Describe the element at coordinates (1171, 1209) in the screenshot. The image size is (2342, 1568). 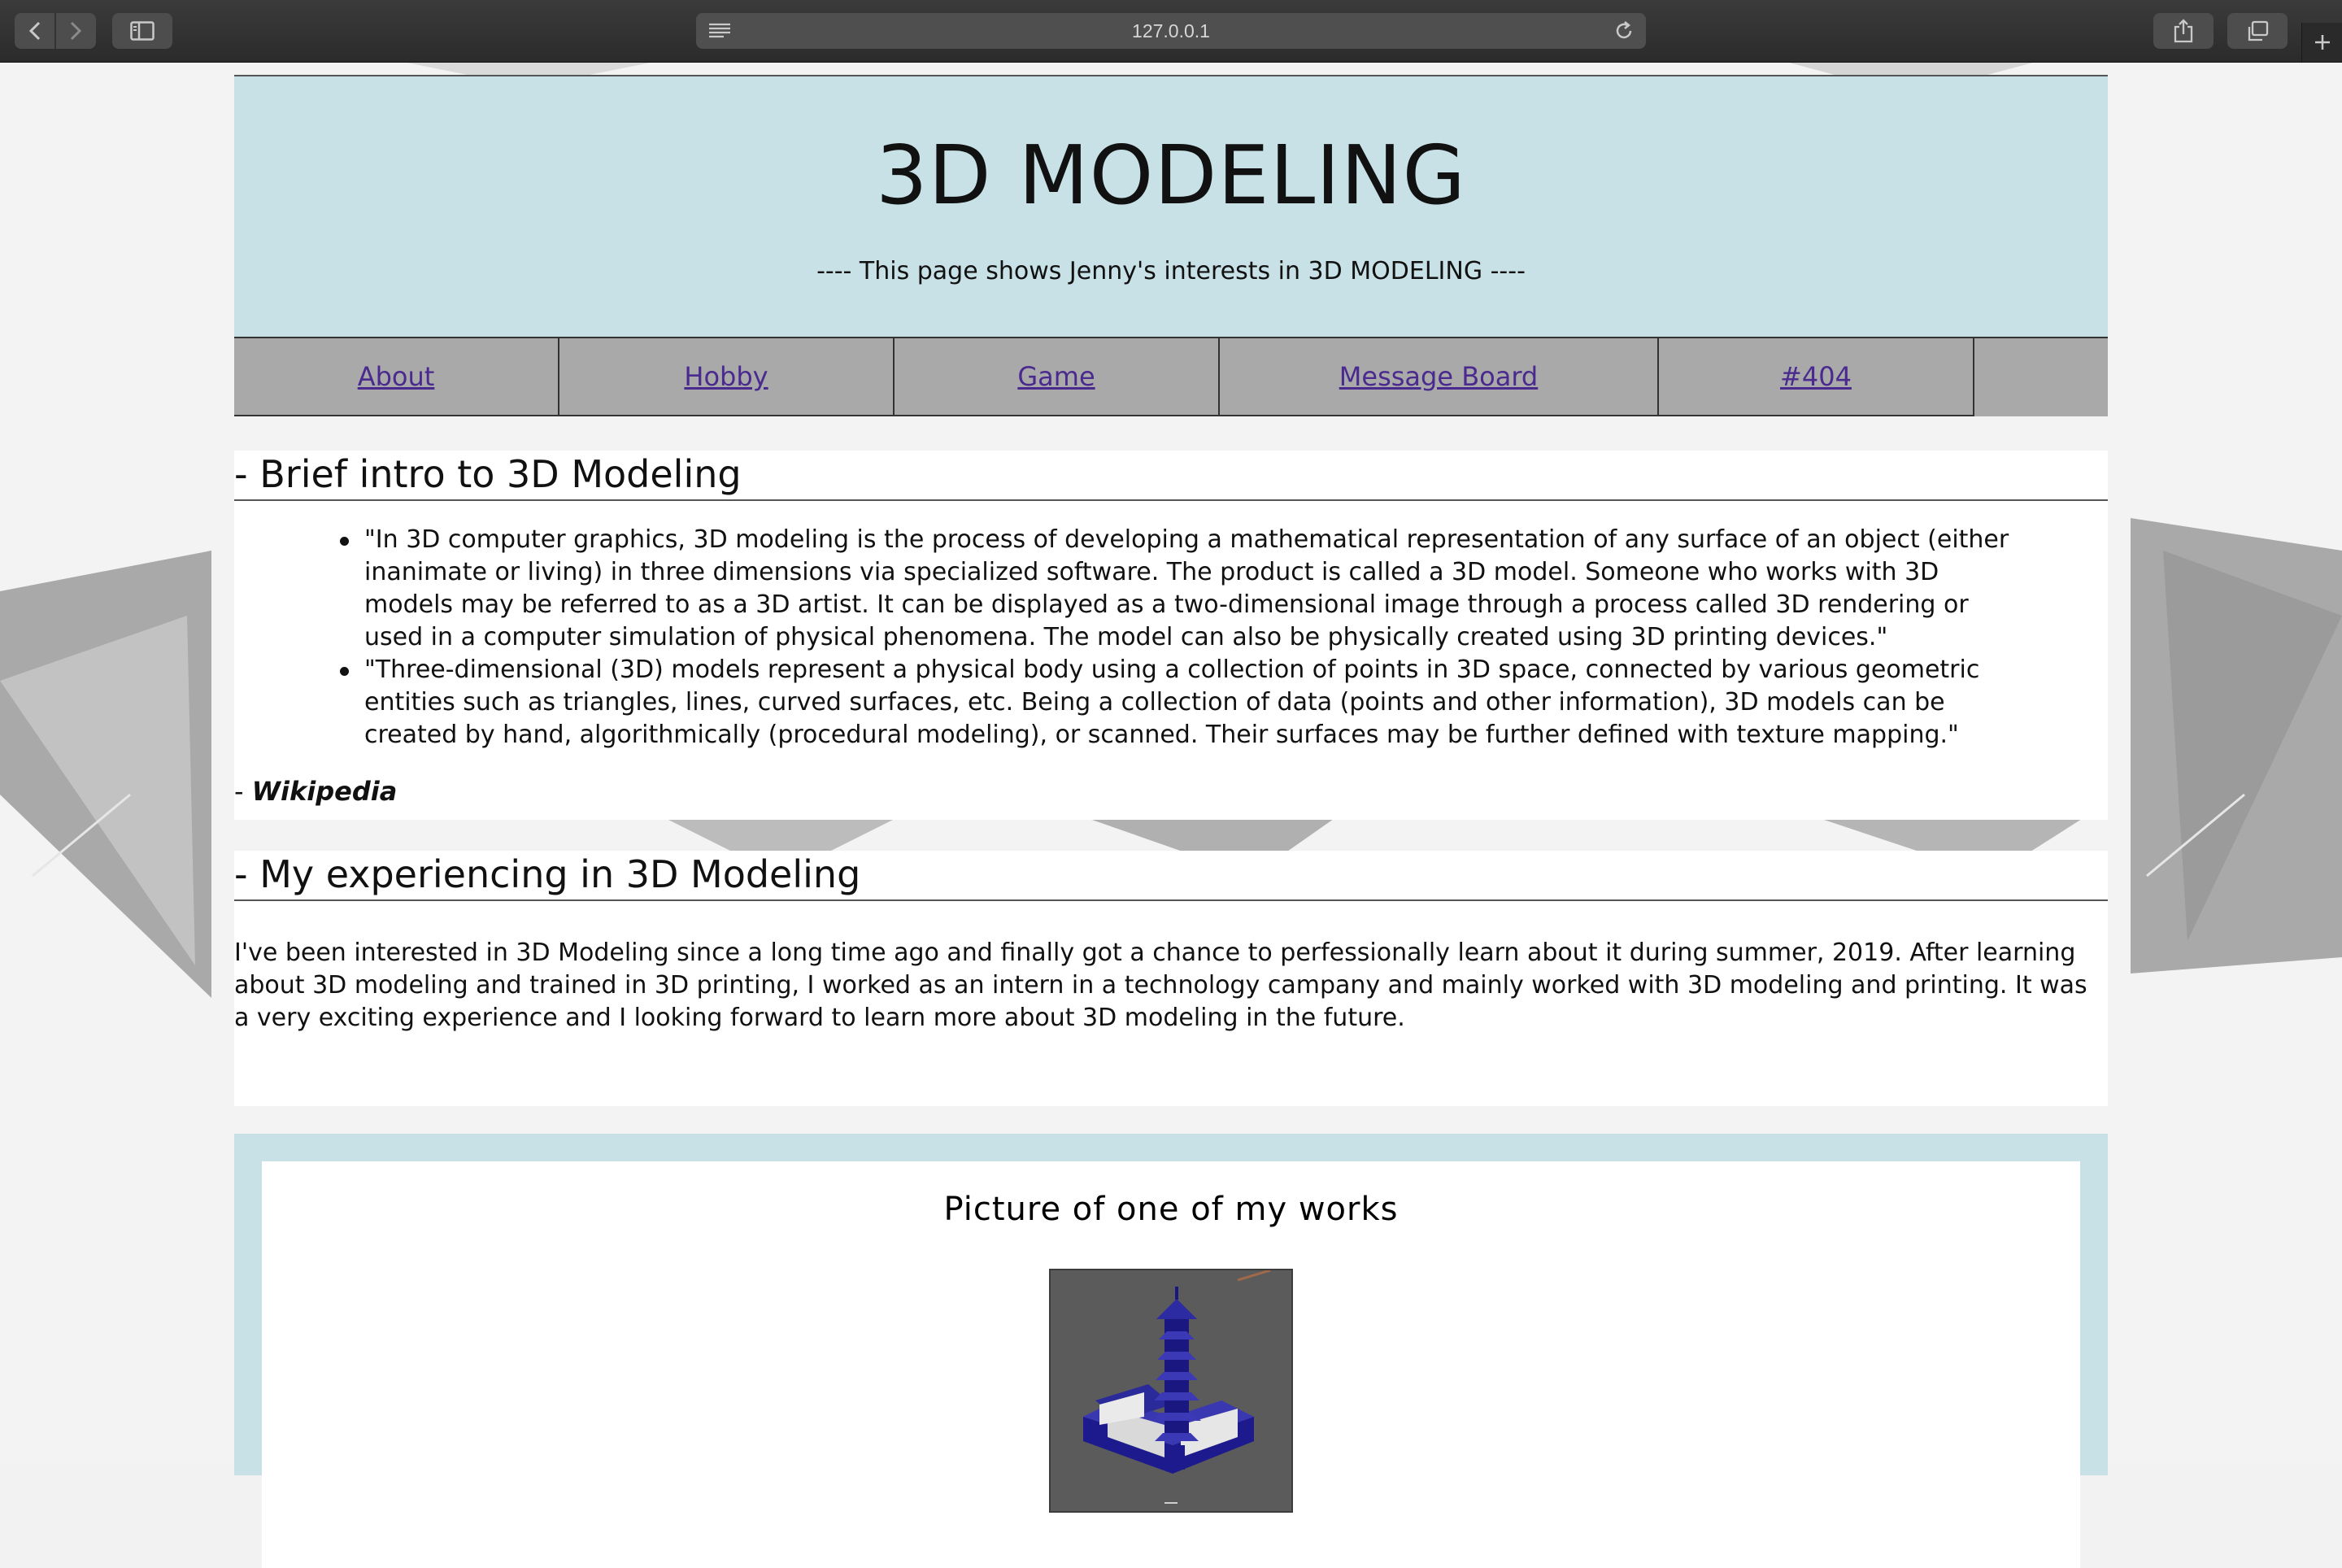
I see `gallery-title: Picture of one of my works` at that location.